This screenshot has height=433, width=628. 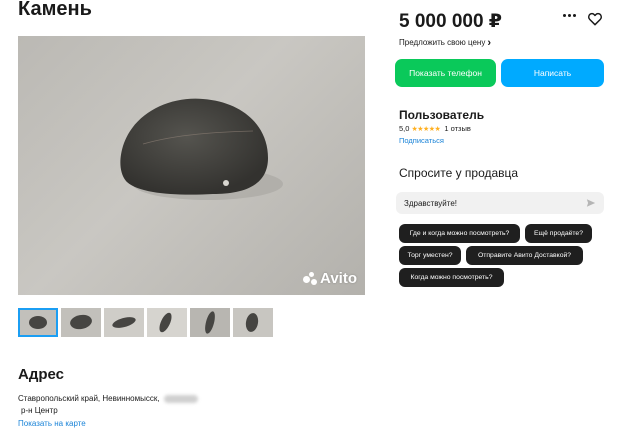 What do you see at coordinates (451, 277) in the screenshot?
I see `quick-question-chip: Когда можно посмотреть?` at bounding box center [451, 277].